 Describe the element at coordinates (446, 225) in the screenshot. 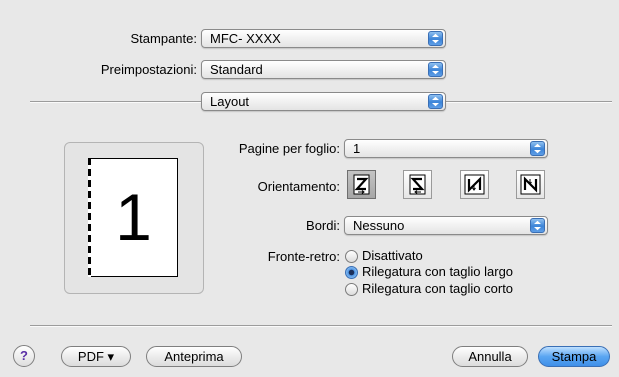

I see `border-popup: Nessuno` at that location.